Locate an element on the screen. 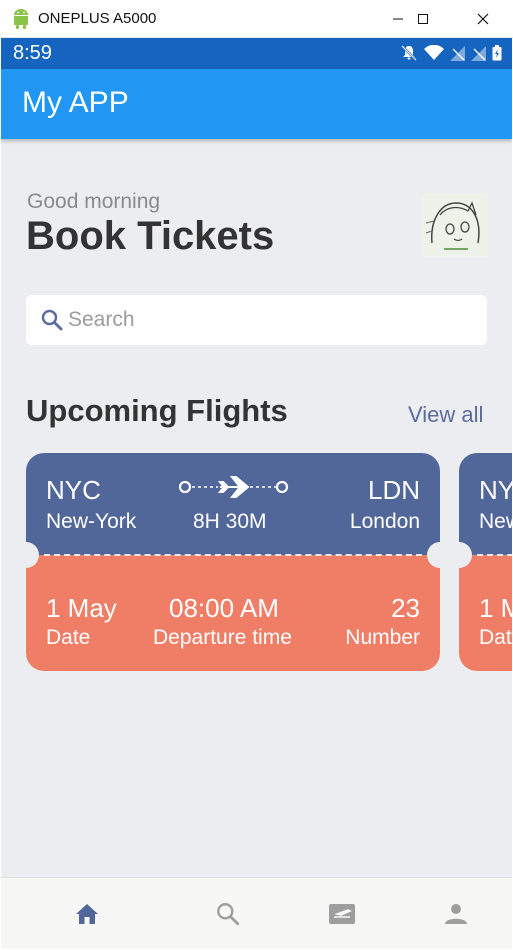  nav-home is located at coordinates (86, 913).